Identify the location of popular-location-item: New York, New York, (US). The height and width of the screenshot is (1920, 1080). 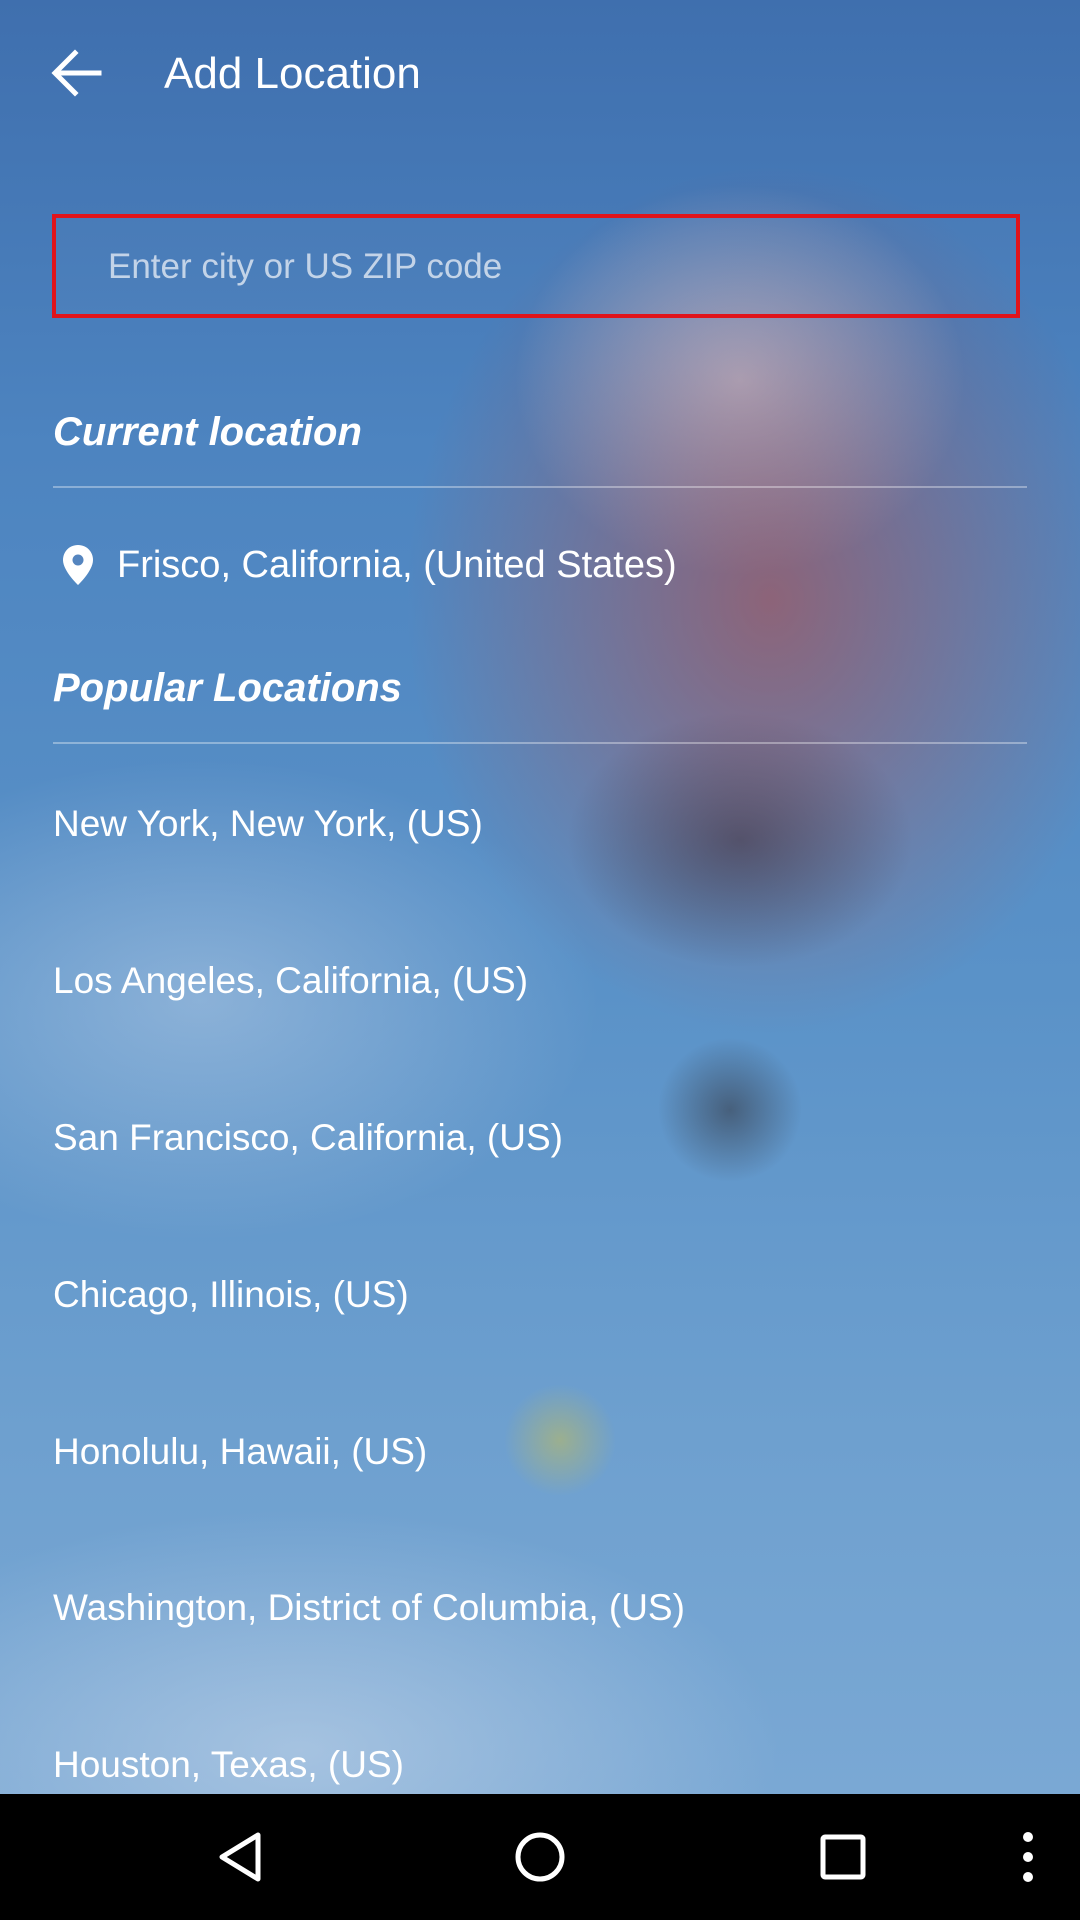
(540, 824).